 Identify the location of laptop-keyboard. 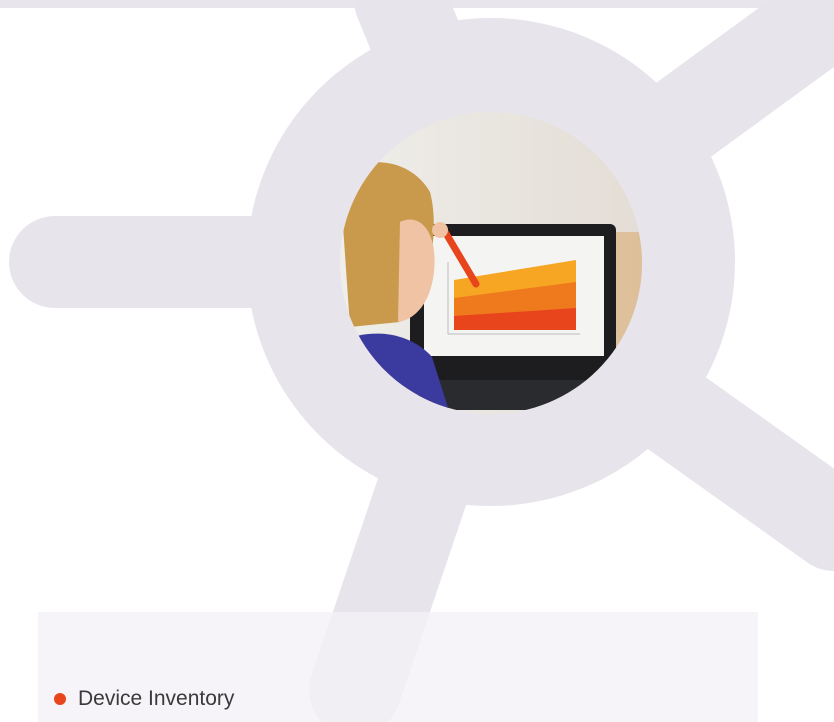
(516, 395).